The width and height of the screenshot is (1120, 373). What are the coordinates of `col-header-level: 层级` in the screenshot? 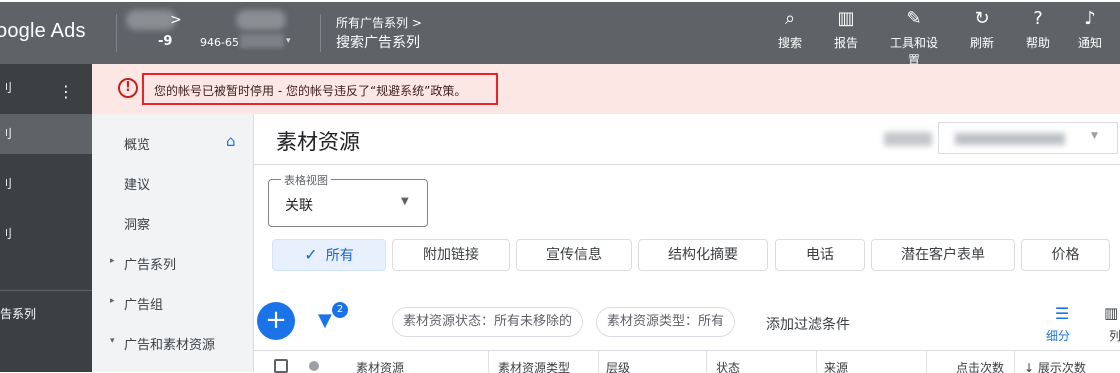 It's located at (618, 366).